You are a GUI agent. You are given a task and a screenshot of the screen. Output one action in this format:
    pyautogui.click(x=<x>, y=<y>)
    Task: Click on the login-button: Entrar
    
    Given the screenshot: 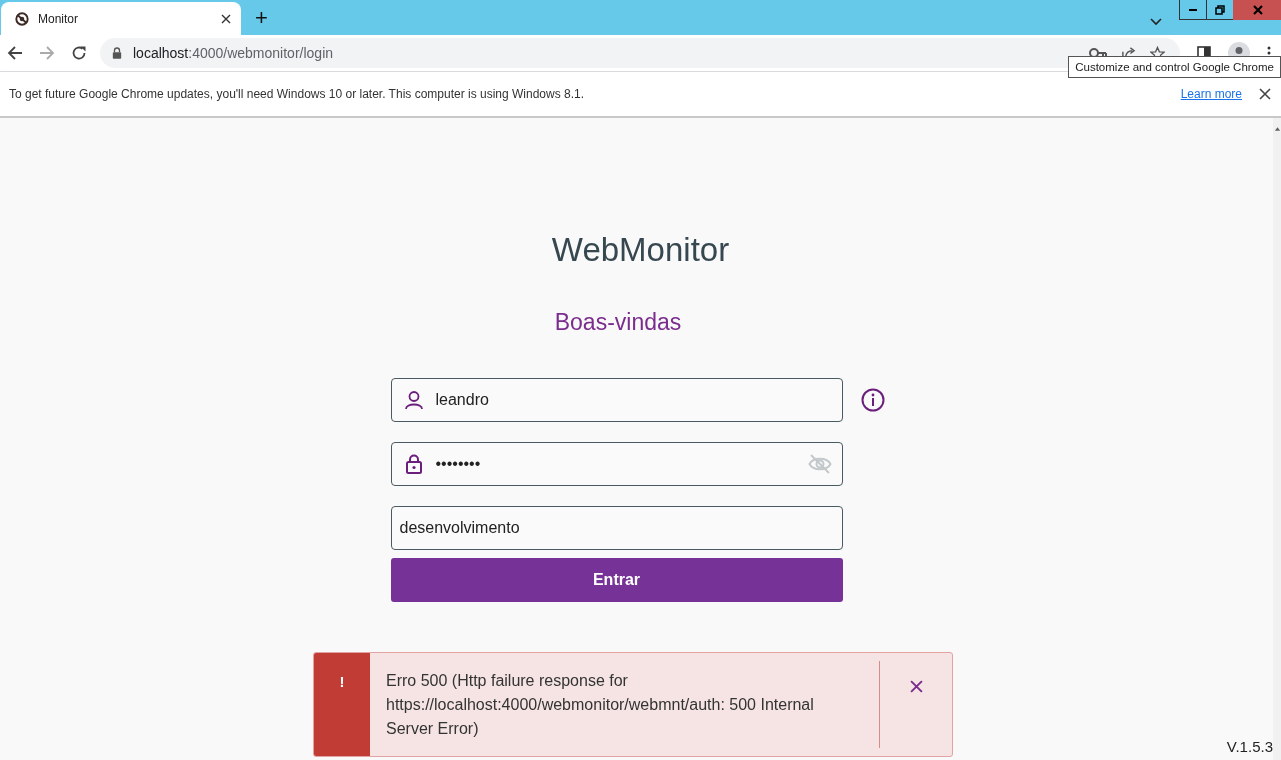 What is the action you would take?
    pyautogui.click(x=616, y=580)
    